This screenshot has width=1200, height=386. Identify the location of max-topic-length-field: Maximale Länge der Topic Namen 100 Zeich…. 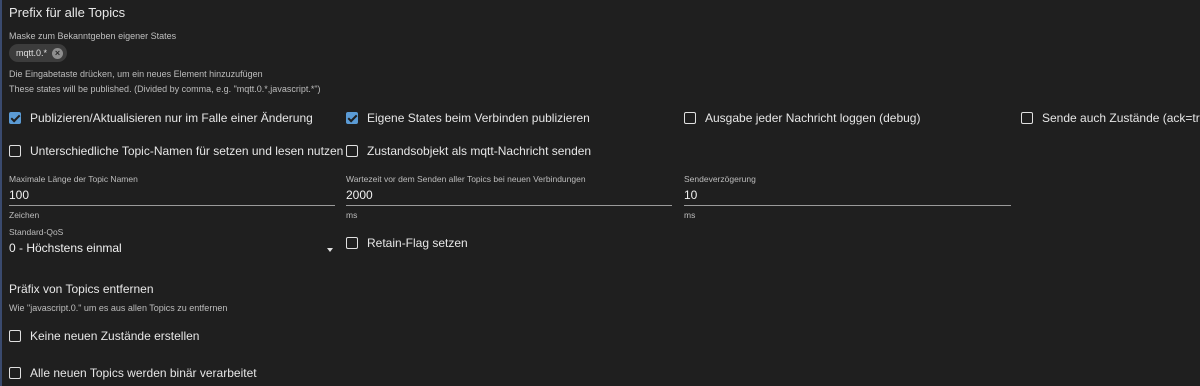
(172, 197).